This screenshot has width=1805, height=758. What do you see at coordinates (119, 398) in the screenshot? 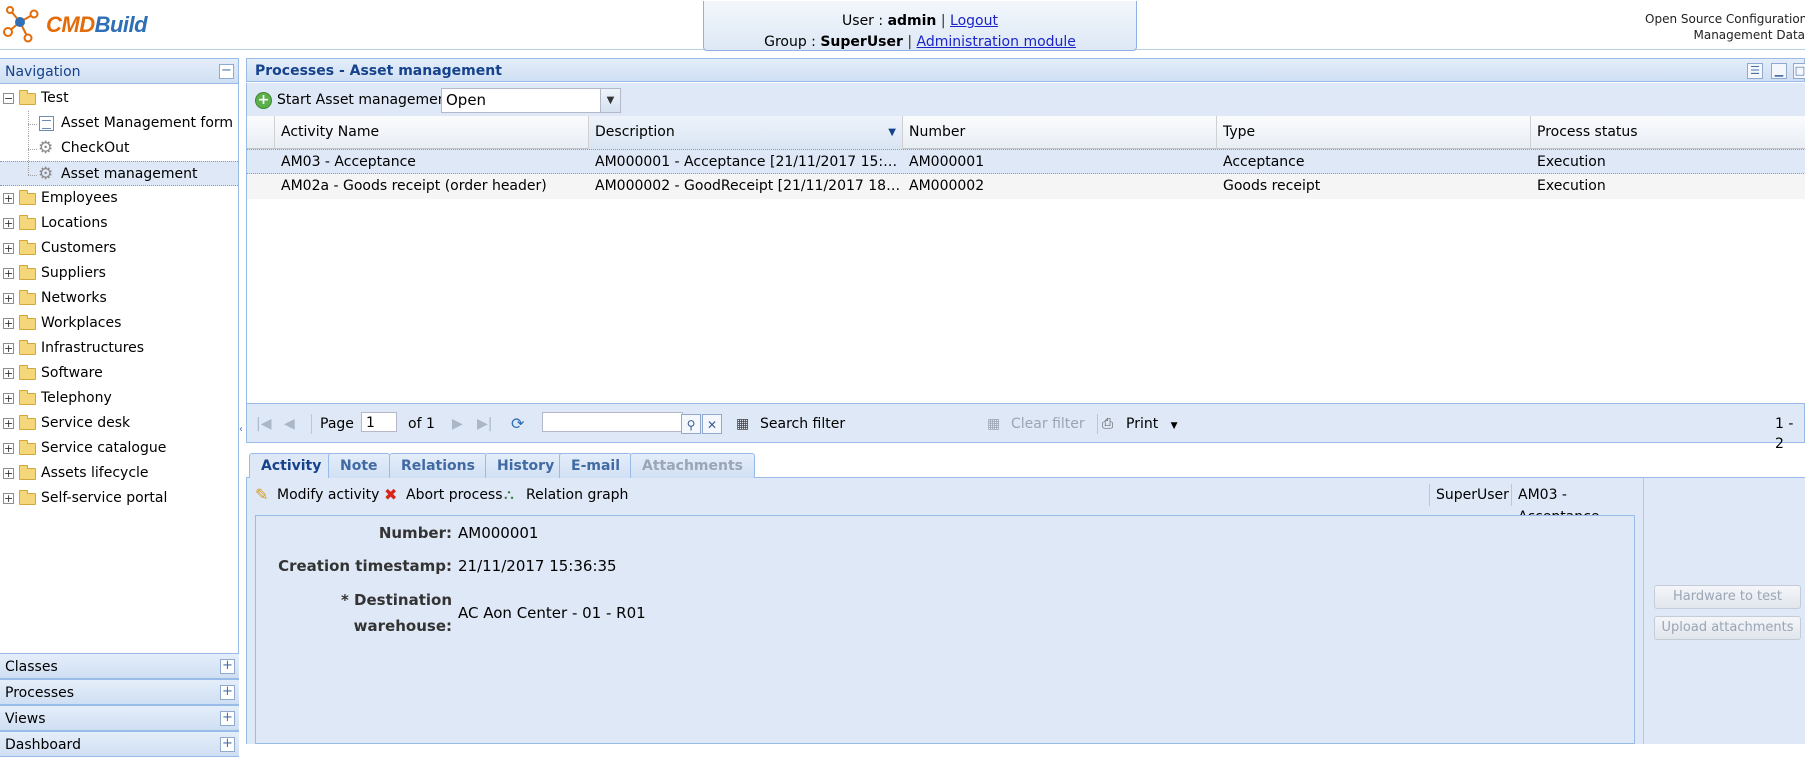
I see `tree-item-telephony: + Telephony` at bounding box center [119, 398].